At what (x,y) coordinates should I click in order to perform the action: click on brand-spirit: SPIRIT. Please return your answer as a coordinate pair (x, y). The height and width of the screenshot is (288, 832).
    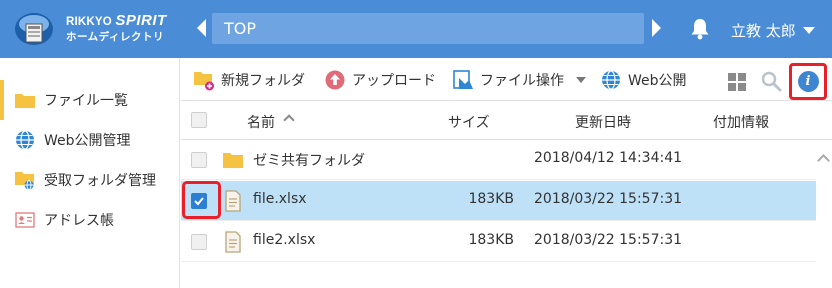
    Looking at the image, I should click on (141, 20).